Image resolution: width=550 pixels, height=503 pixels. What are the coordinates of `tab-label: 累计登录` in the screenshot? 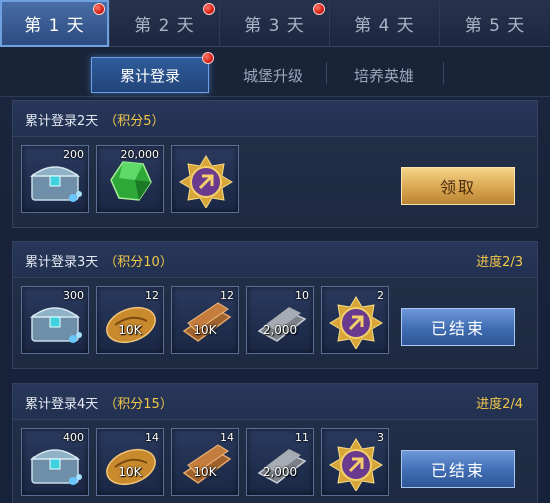 It's located at (149, 75).